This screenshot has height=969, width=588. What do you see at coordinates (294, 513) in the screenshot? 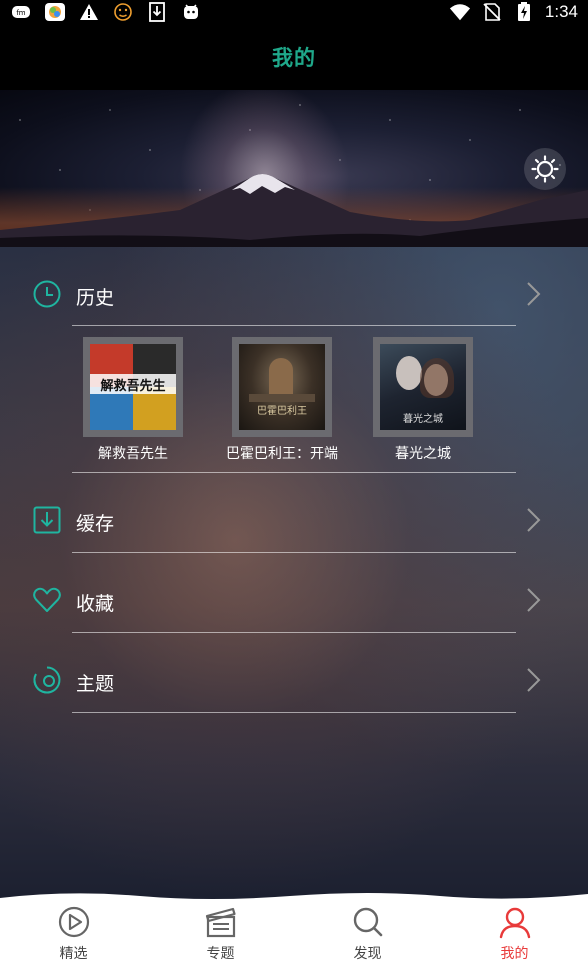
I see `cache-row: 缓存` at bounding box center [294, 513].